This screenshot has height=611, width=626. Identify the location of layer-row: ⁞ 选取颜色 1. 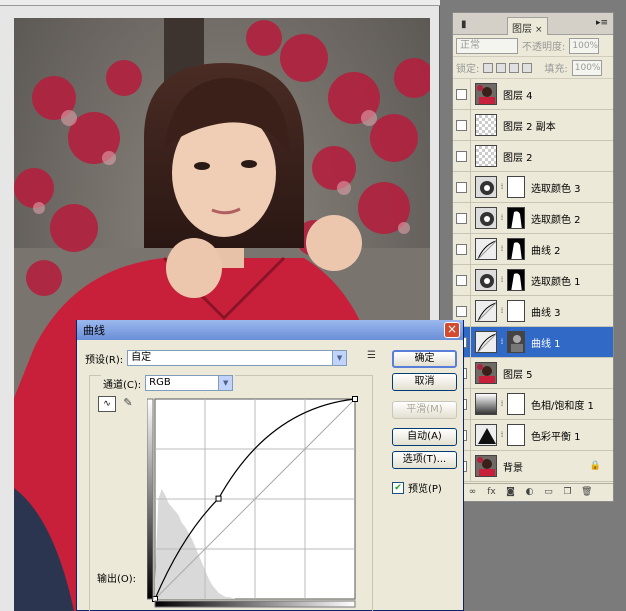
(533, 280).